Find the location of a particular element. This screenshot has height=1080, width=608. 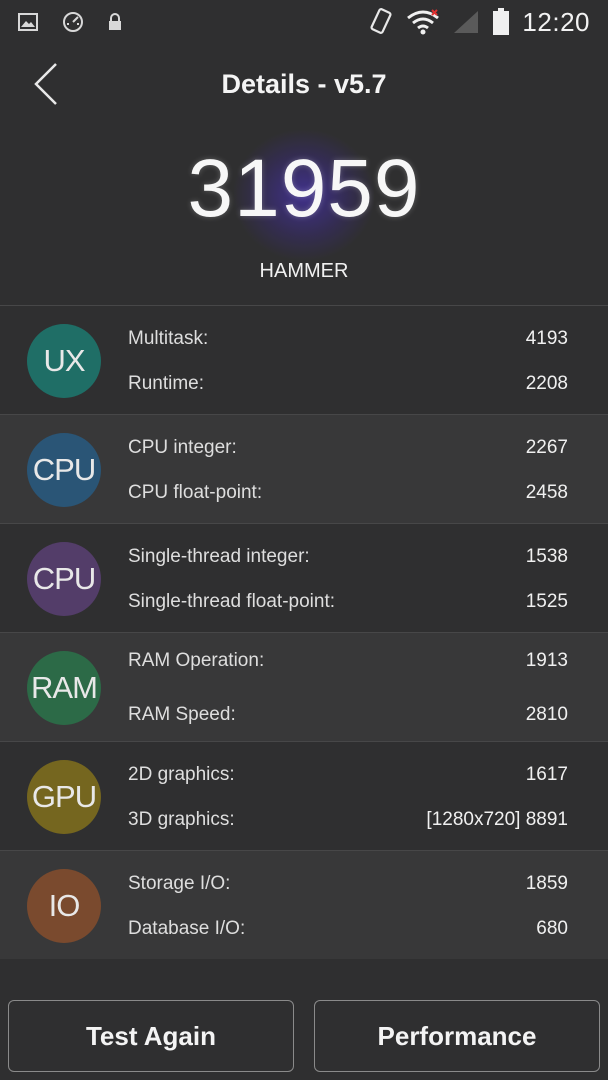

score-line: RAM Speed: 2810 is located at coordinates (348, 715).